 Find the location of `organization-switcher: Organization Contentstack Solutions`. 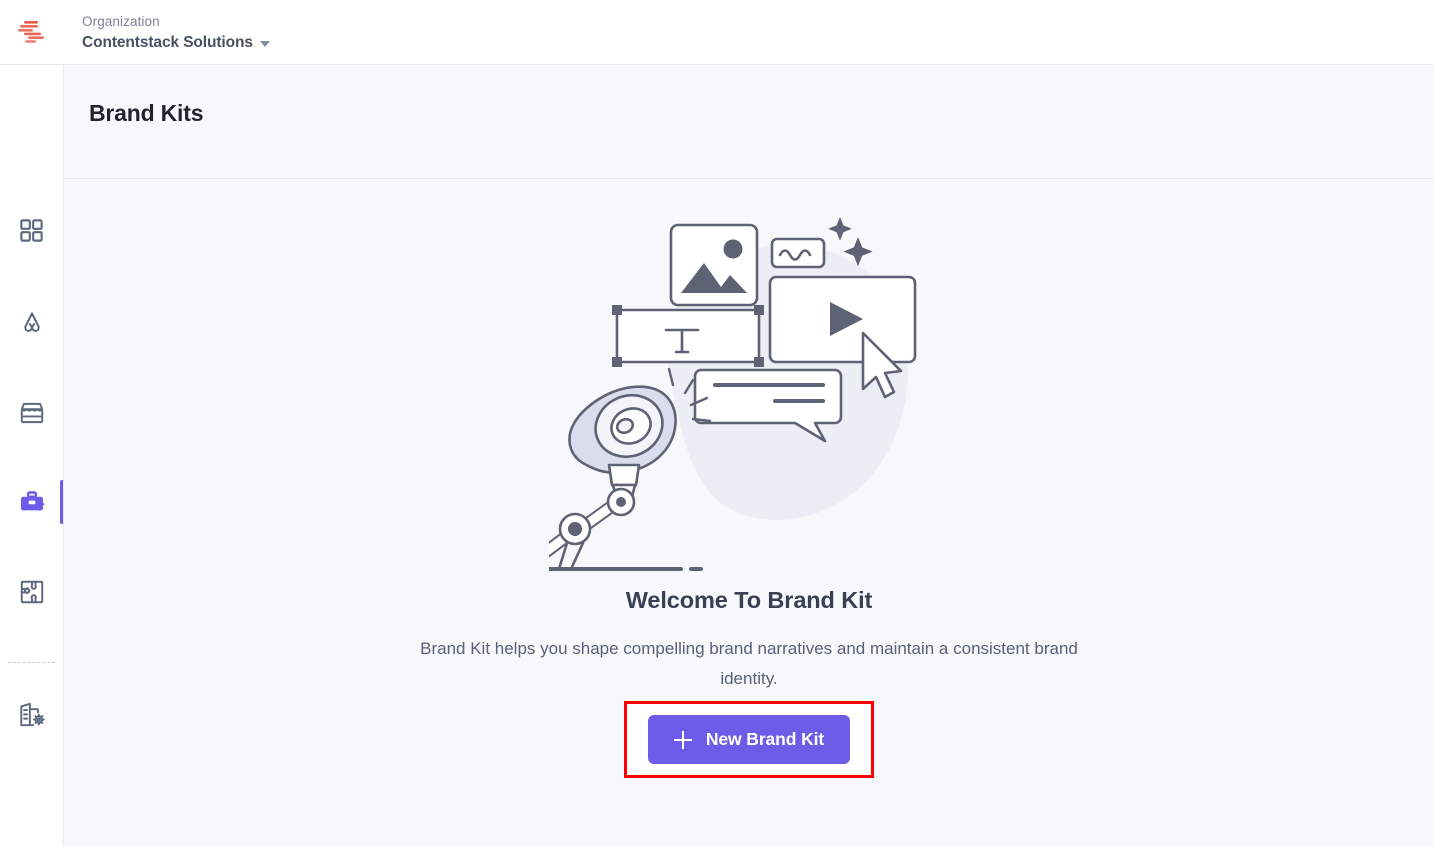

organization-switcher: Organization Contentstack Solutions is located at coordinates (167, 32).